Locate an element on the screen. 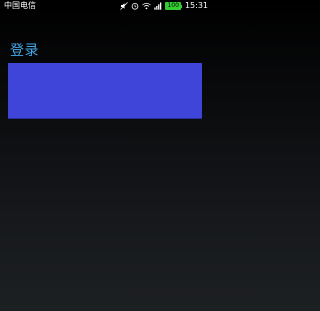 This screenshot has height=311, width=320. battery-level: 100 is located at coordinates (173, 6).